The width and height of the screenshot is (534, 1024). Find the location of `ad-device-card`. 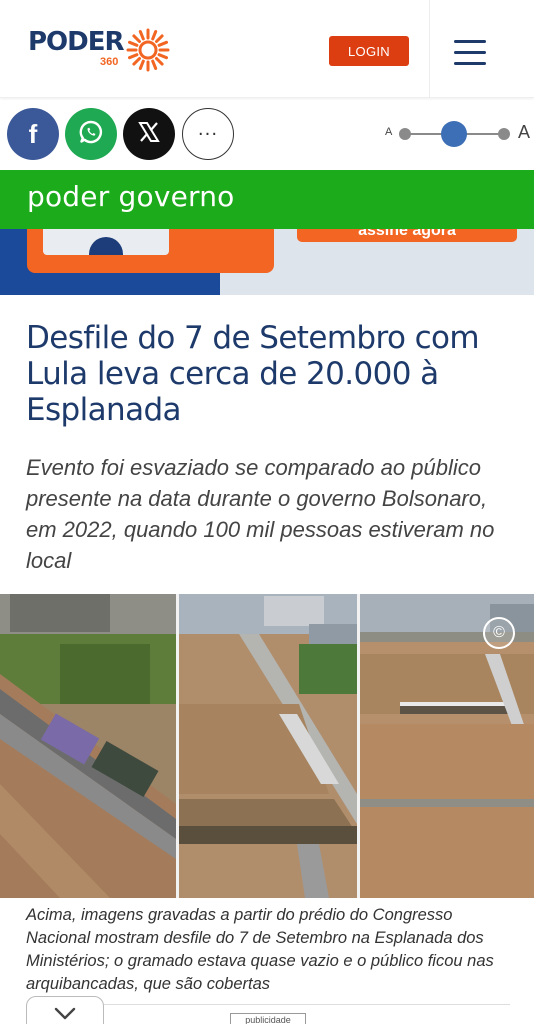

ad-device-card is located at coordinates (150, 251).